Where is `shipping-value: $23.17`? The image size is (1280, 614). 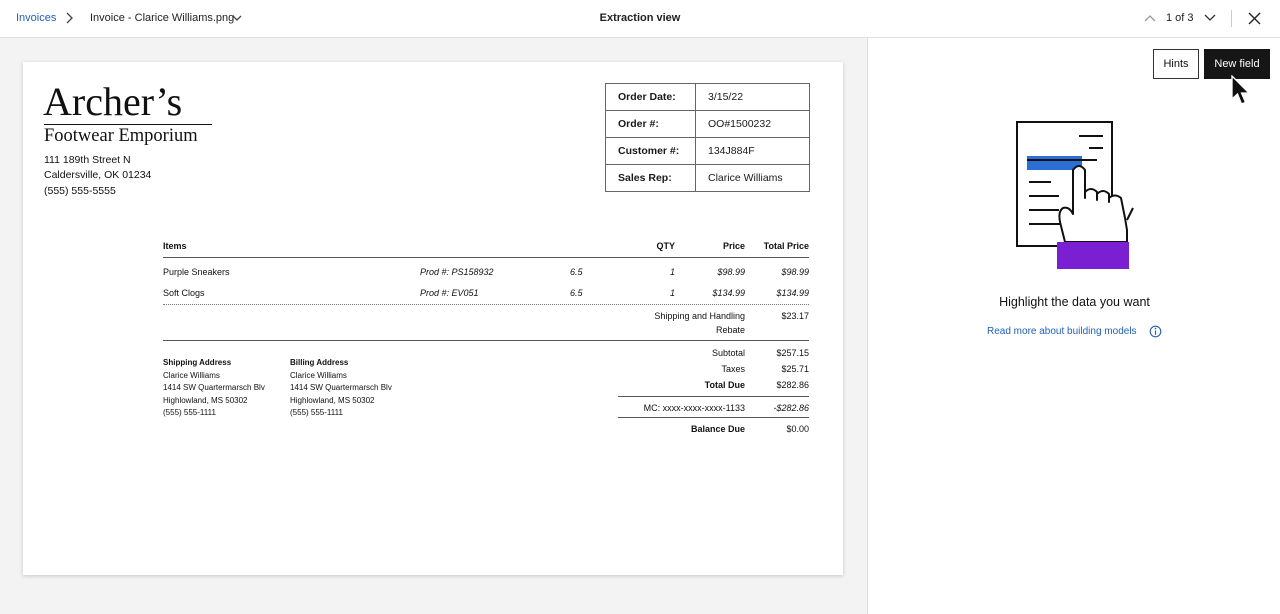 shipping-value: $23.17 is located at coordinates (795, 316).